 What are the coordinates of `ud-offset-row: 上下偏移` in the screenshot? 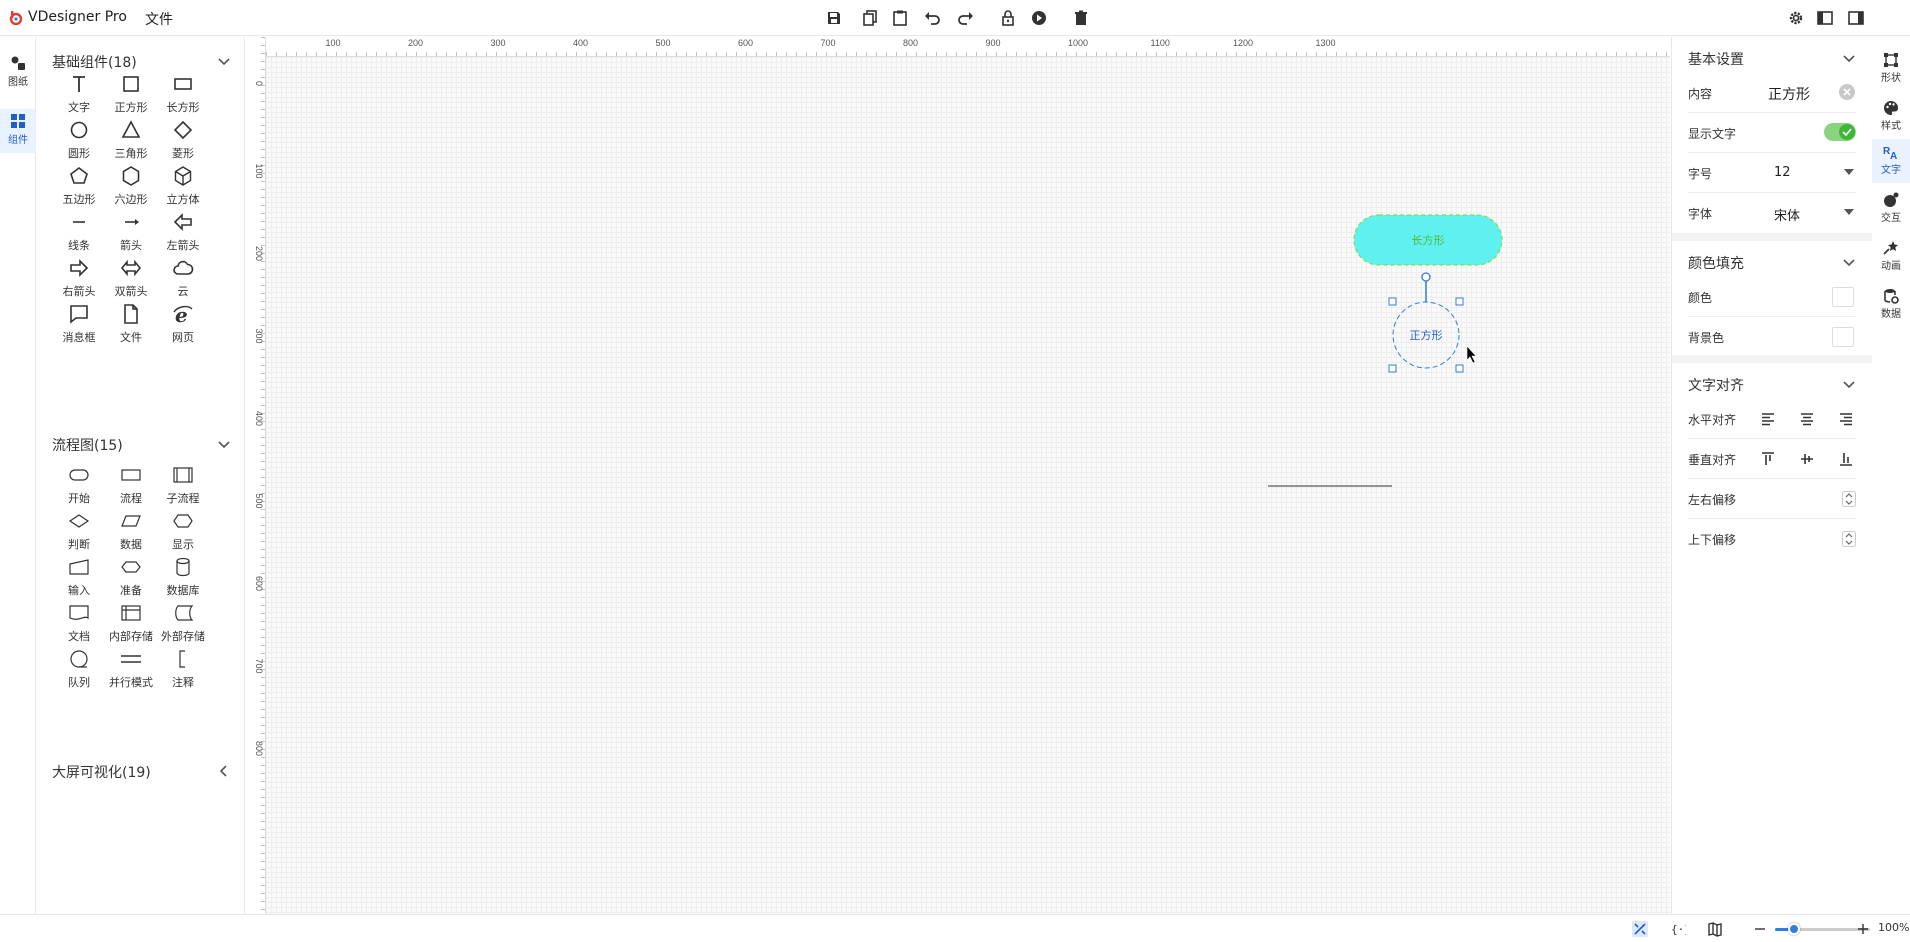 It's located at (1772, 539).